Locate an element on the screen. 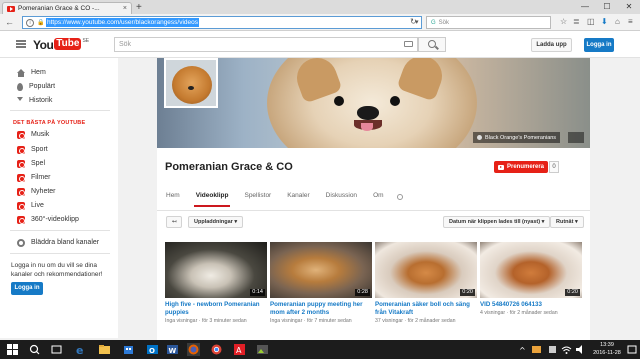  sidebar-login-button: Logga in is located at coordinates (27, 288).